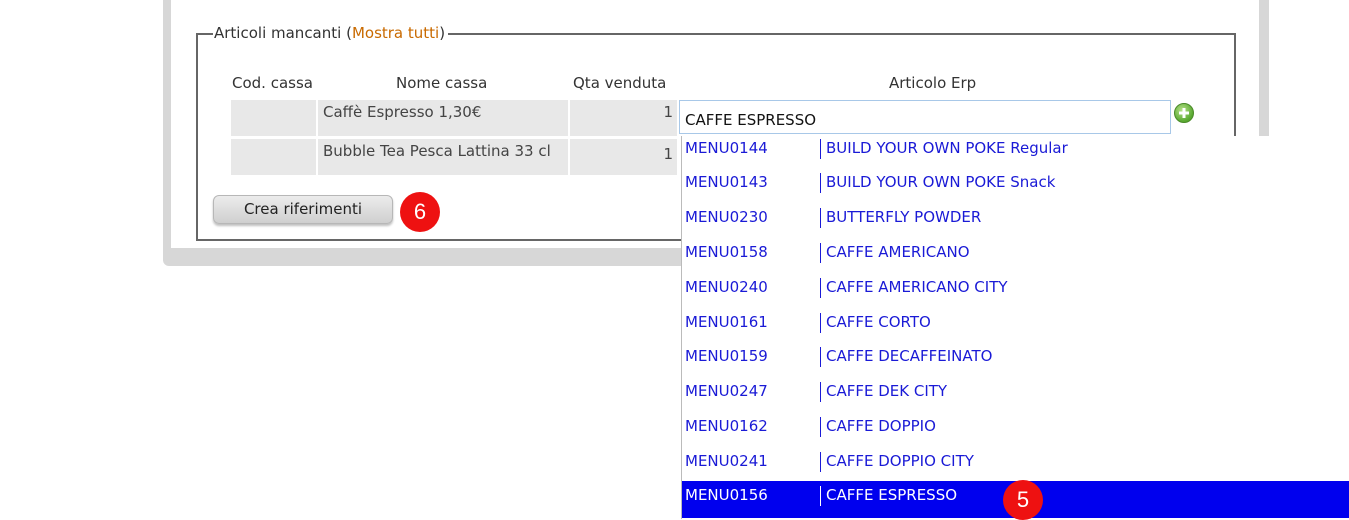  I want to click on add-icon, so click(1184, 113).